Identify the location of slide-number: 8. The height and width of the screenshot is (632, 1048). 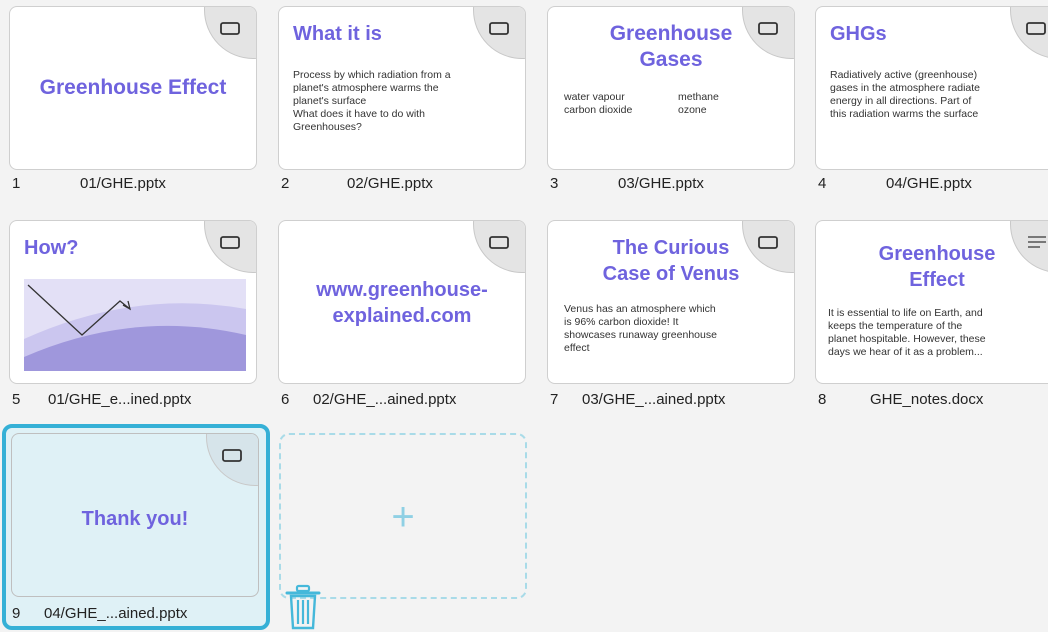
(822, 399).